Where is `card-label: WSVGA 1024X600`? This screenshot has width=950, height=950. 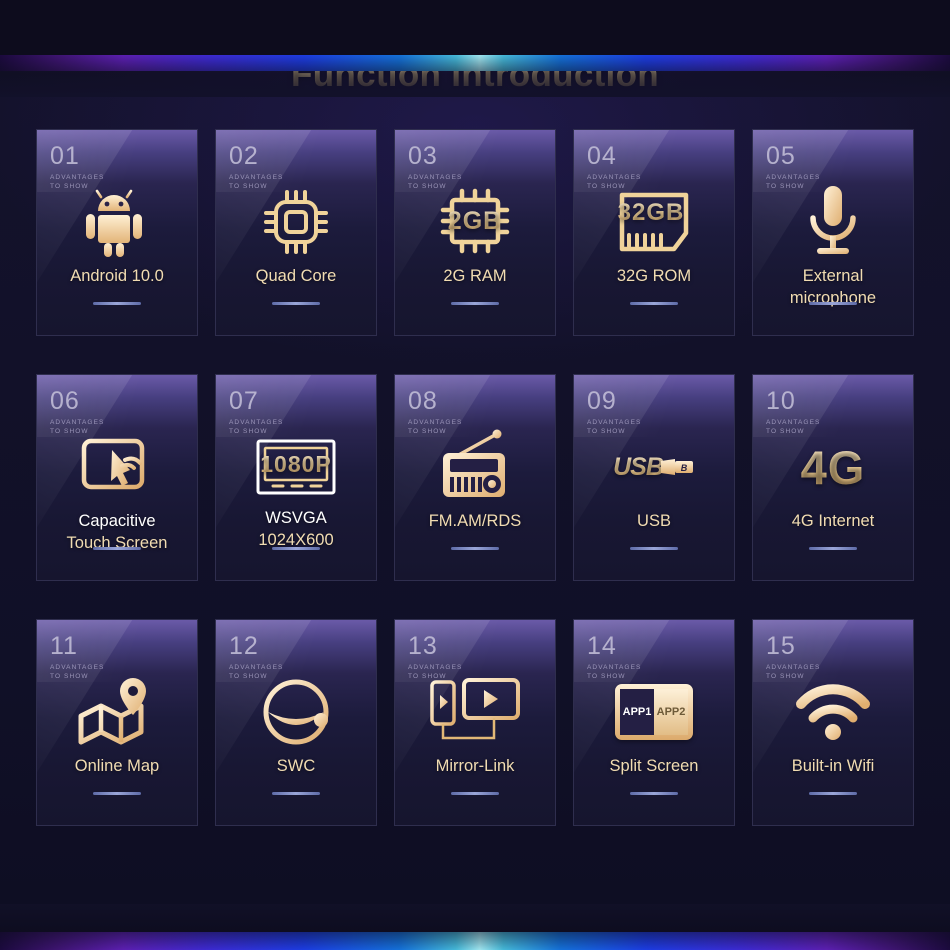
card-label: WSVGA 1024X600 is located at coordinates (296, 530).